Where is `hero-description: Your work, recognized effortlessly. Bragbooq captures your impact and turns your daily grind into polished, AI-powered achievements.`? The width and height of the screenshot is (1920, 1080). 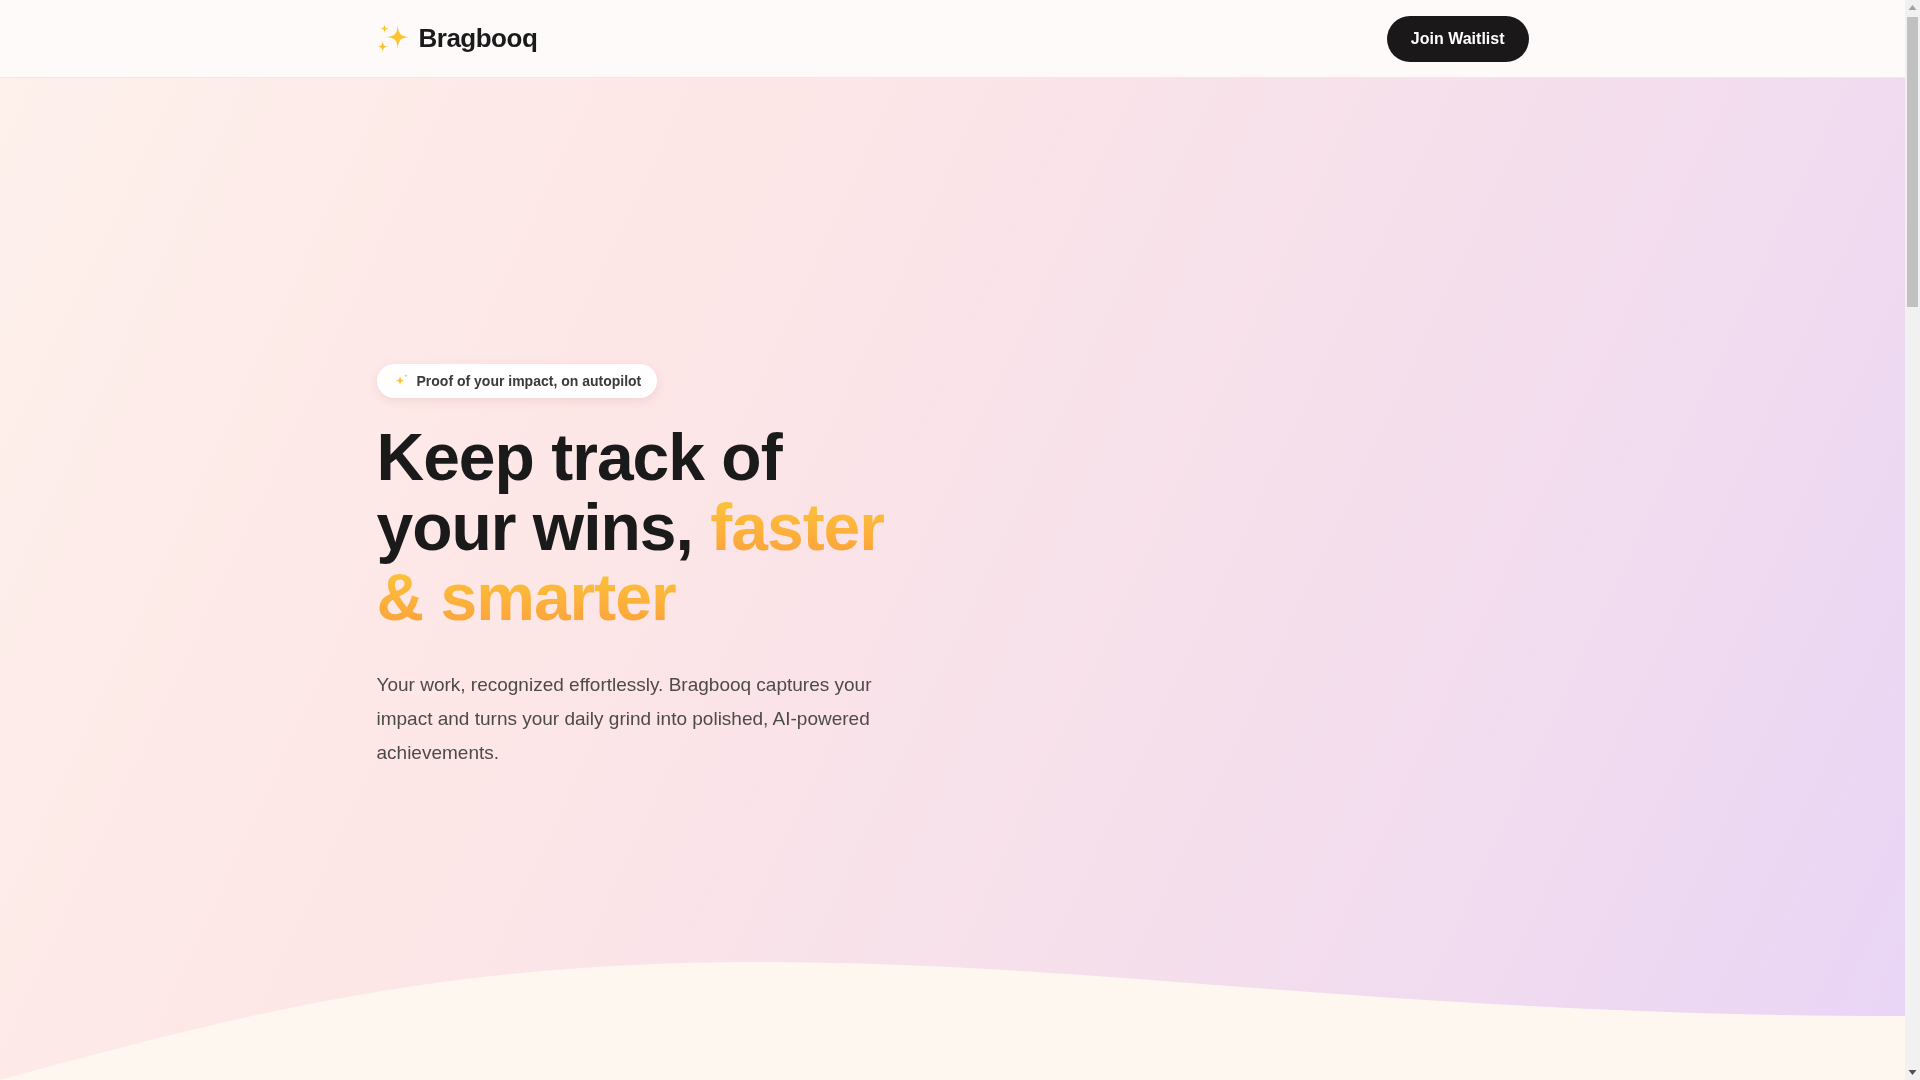 hero-description: Your work, recognized effortlessly. Bragbooq captures your impact and turns your daily grind into polished, AI-powered achievements. is located at coordinates (624, 719).